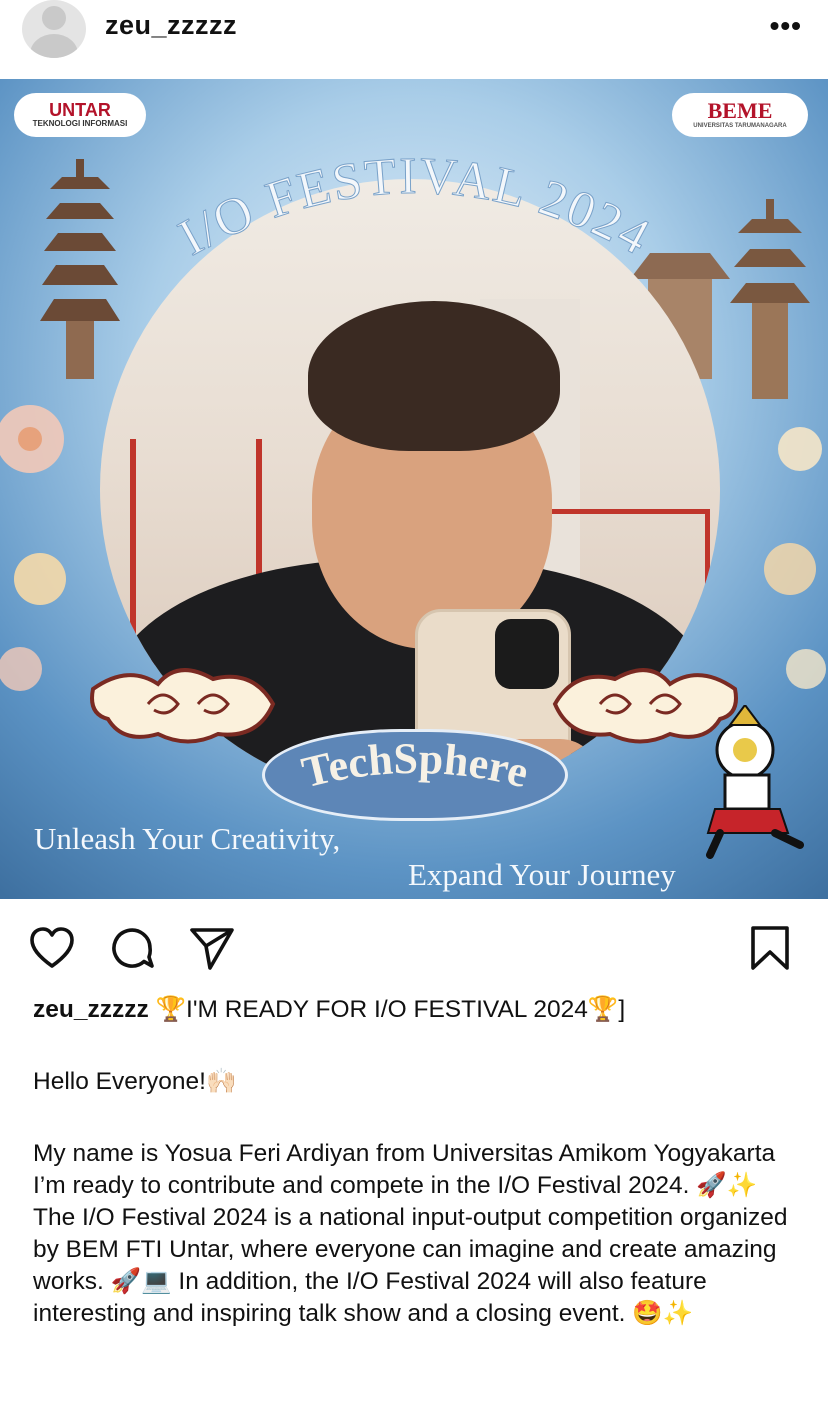 The image size is (828, 1428). Describe the element at coordinates (183, 706) in the screenshot. I see `cloud-ornament-left` at that location.